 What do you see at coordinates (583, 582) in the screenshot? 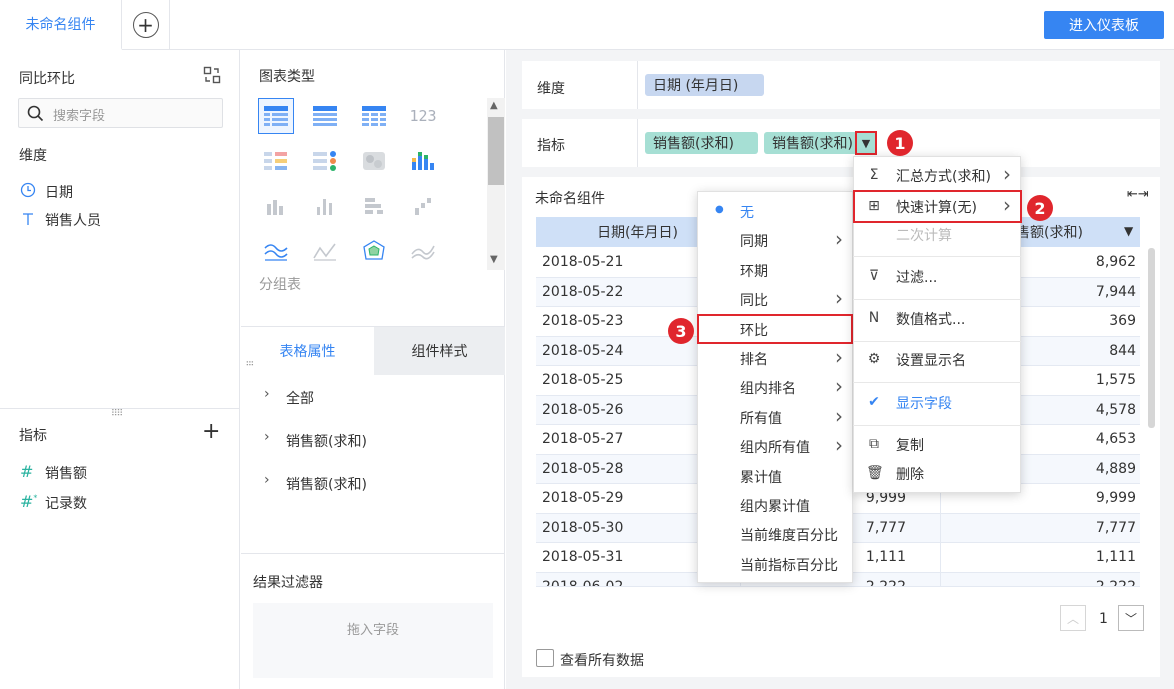
I see `cell-date: 2018-06-02` at bounding box center [583, 582].